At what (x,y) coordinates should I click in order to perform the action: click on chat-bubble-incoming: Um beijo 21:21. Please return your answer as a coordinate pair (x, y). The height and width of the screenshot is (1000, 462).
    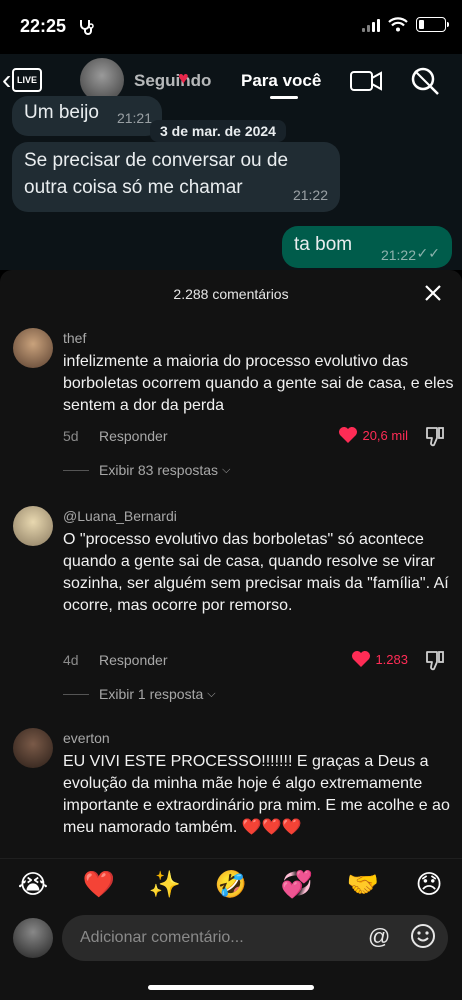
    Looking at the image, I should click on (87, 116).